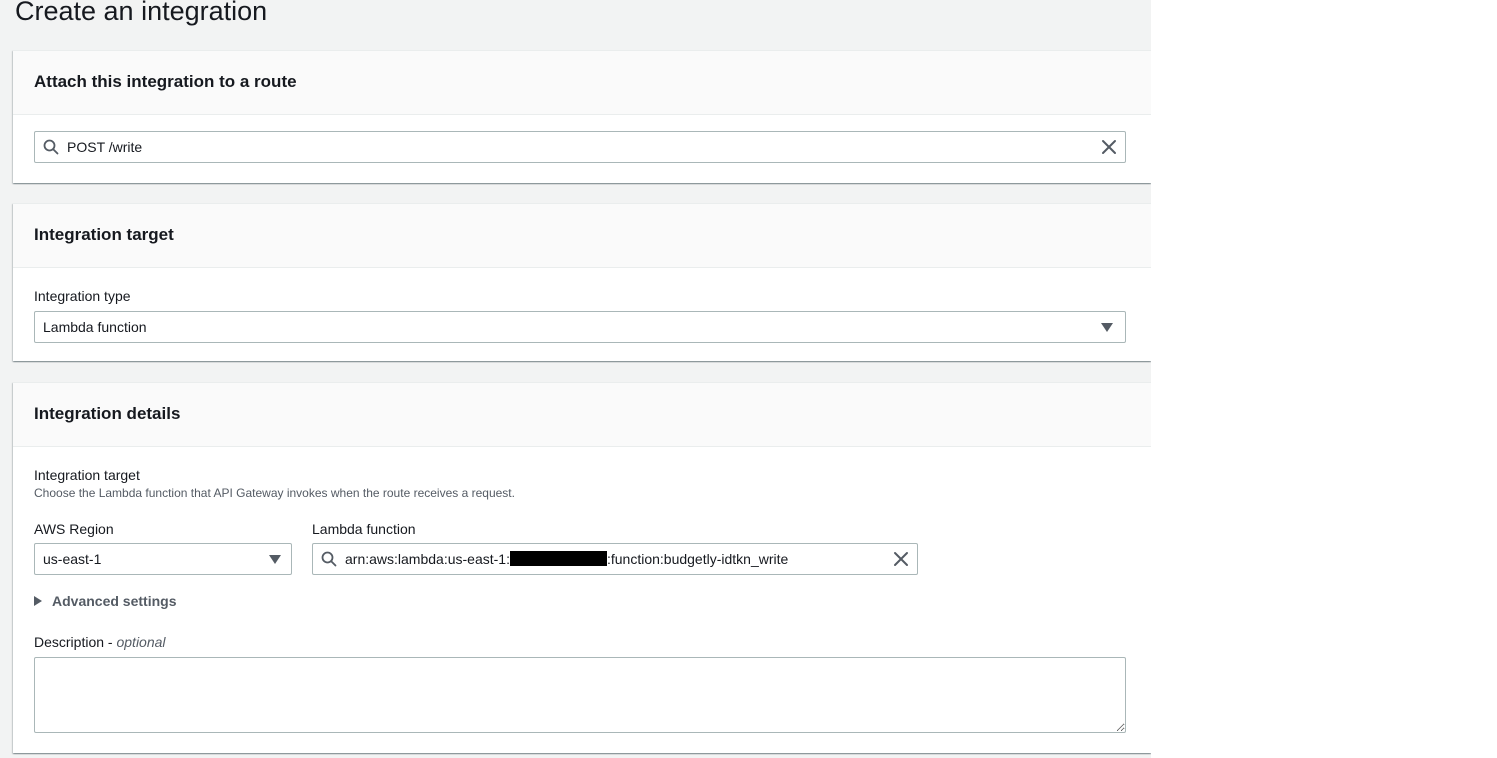 This screenshot has width=1497, height=758. I want to click on advanced-settings-toggle: Advanced settings, so click(105, 601).